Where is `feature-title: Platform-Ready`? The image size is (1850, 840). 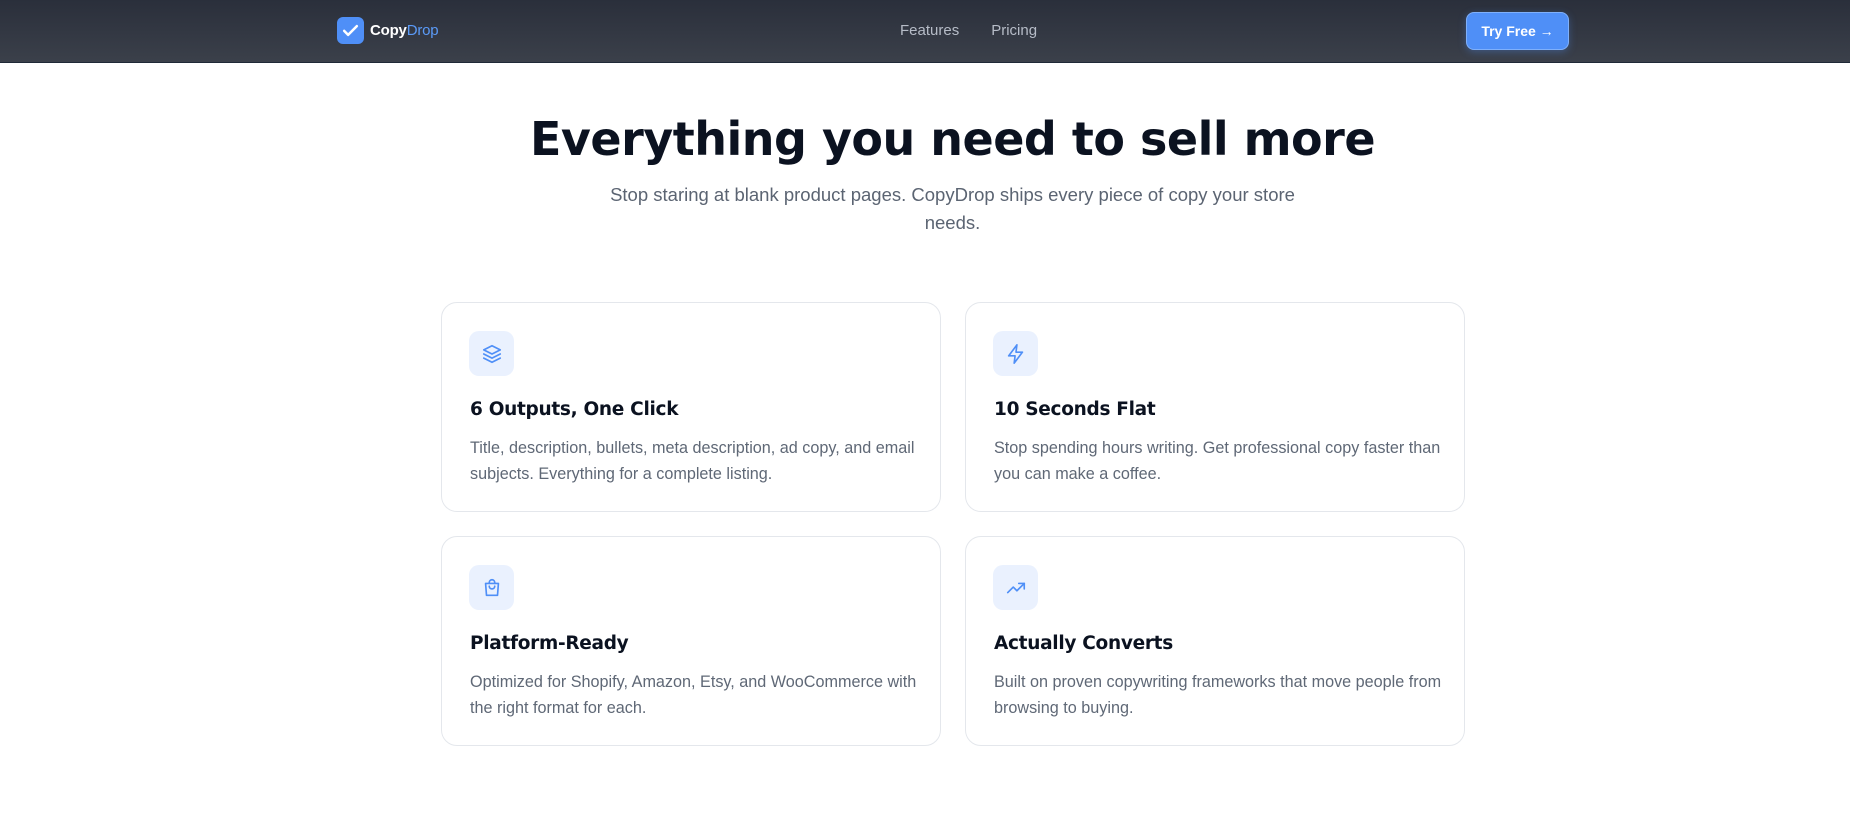
feature-title: Platform-Ready is located at coordinates (549, 643).